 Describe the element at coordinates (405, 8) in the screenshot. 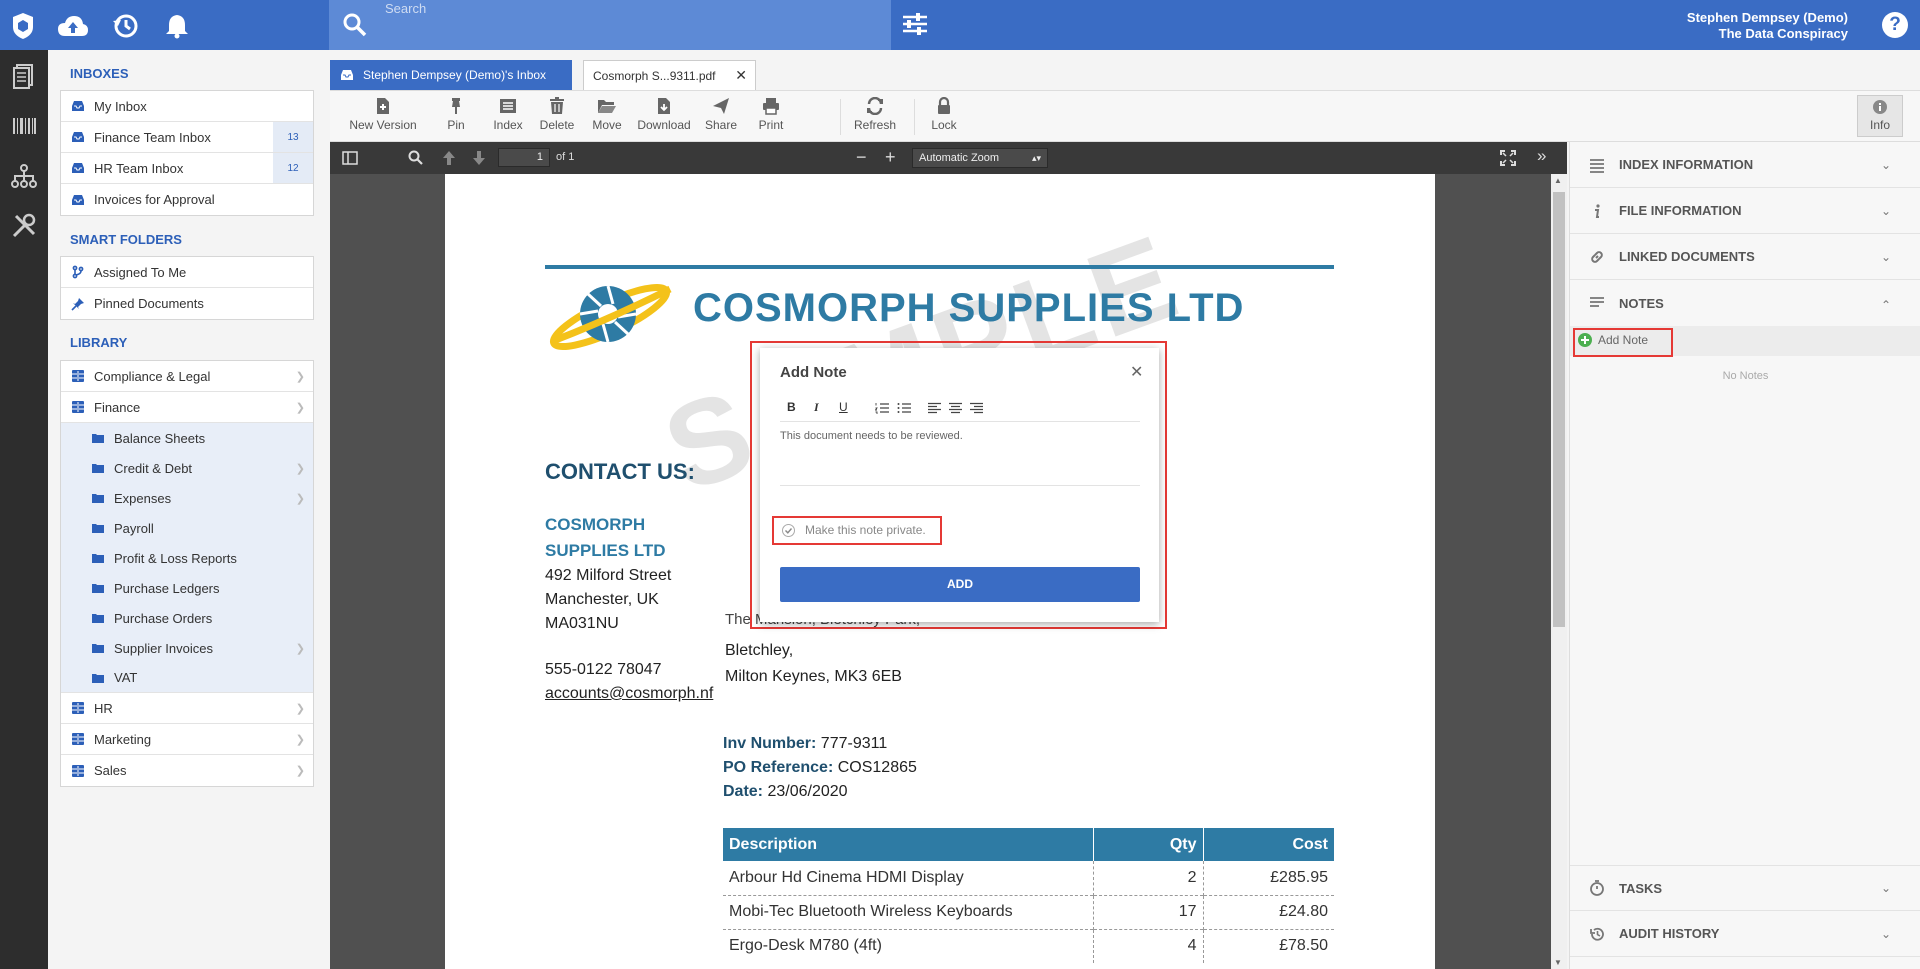

I see `search-input: Search` at that location.